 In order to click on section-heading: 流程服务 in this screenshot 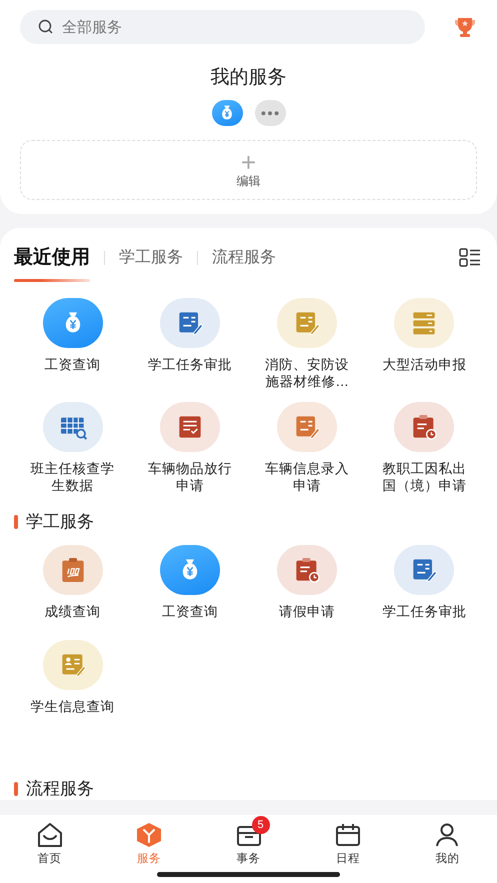, I will do `click(60, 789)`.